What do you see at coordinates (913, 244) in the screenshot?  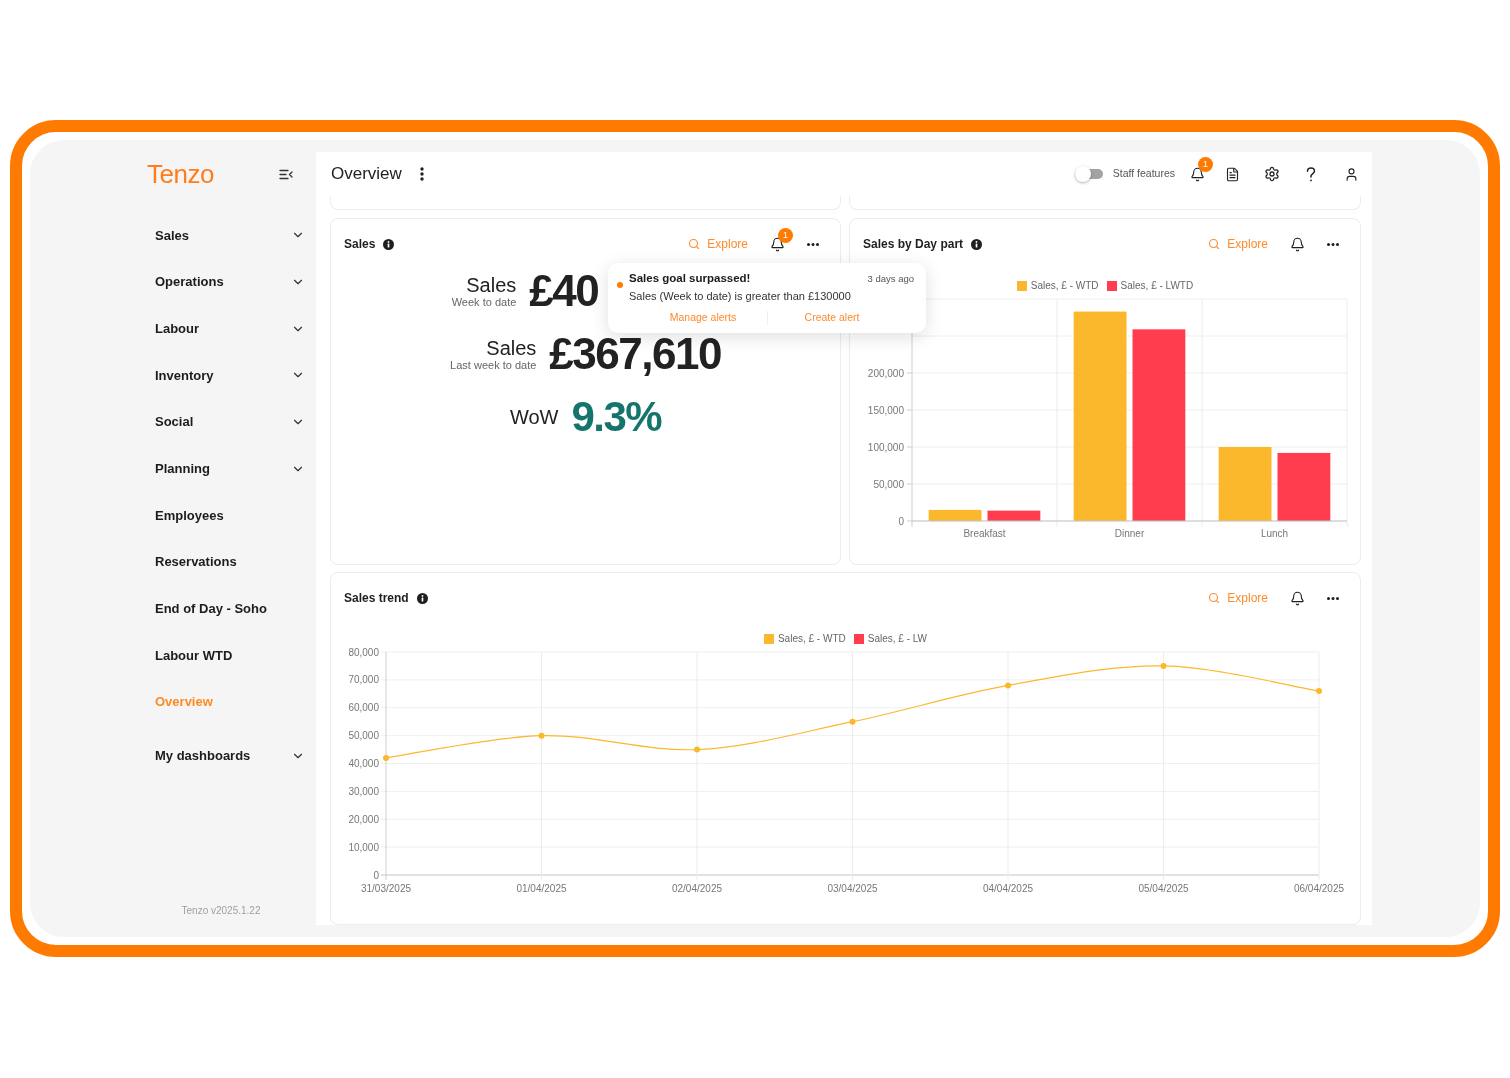 I see `card-title: Sales by Day part` at bounding box center [913, 244].